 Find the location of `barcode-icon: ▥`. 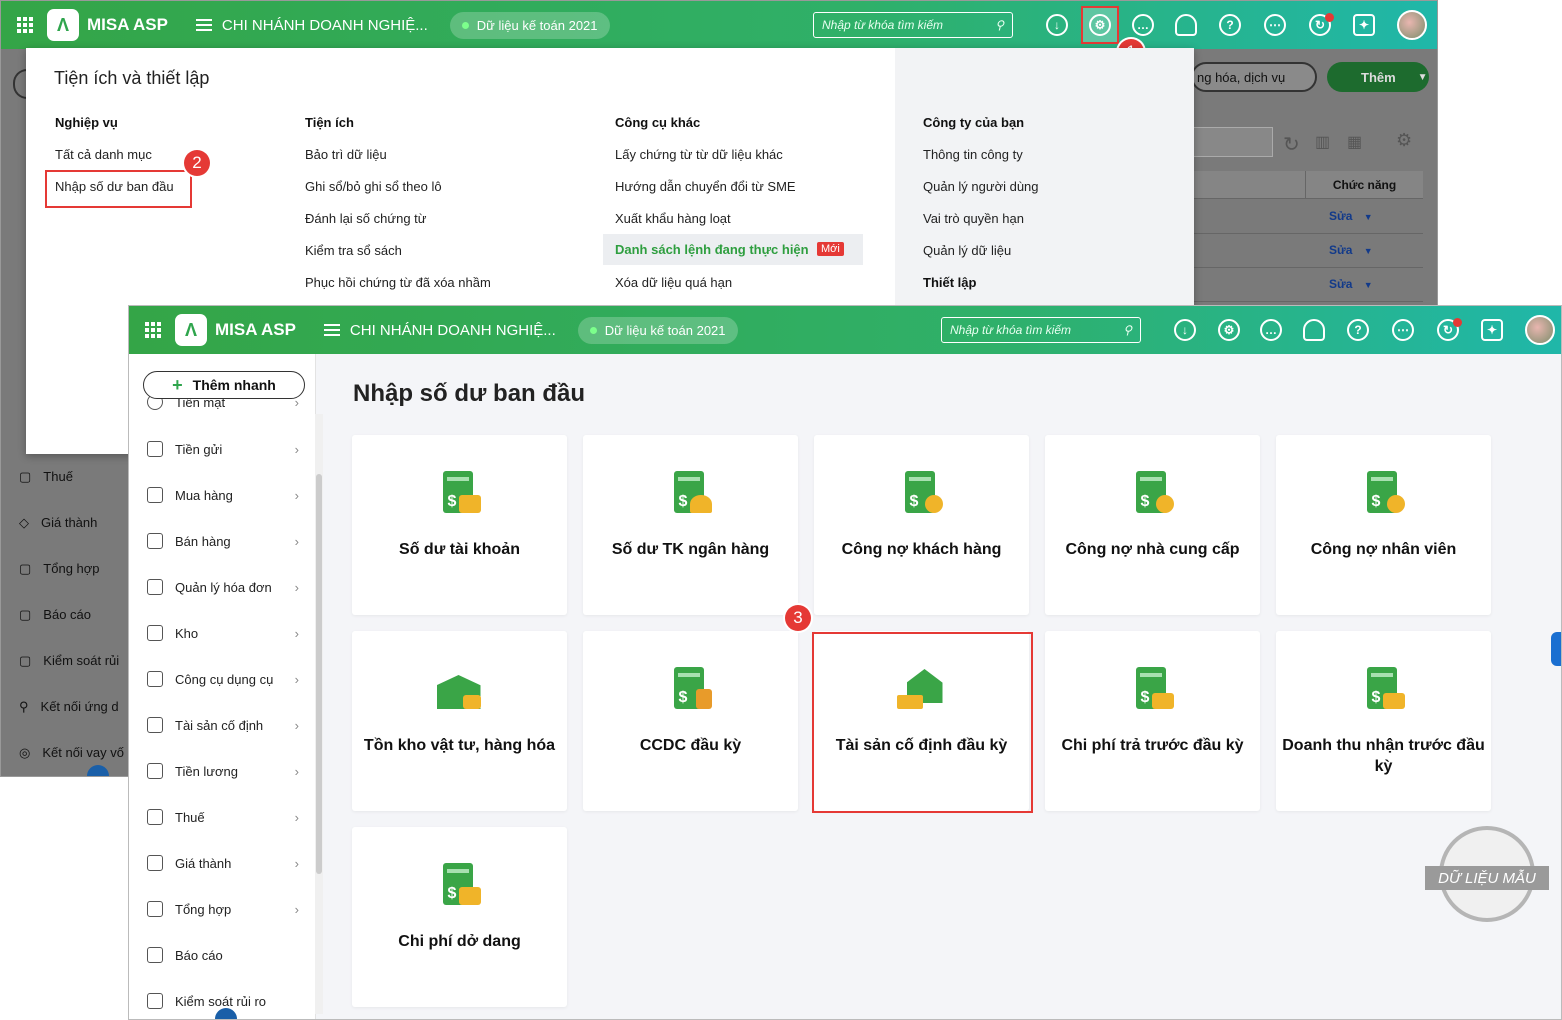

barcode-icon: ▥ is located at coordinates (1322, 142).